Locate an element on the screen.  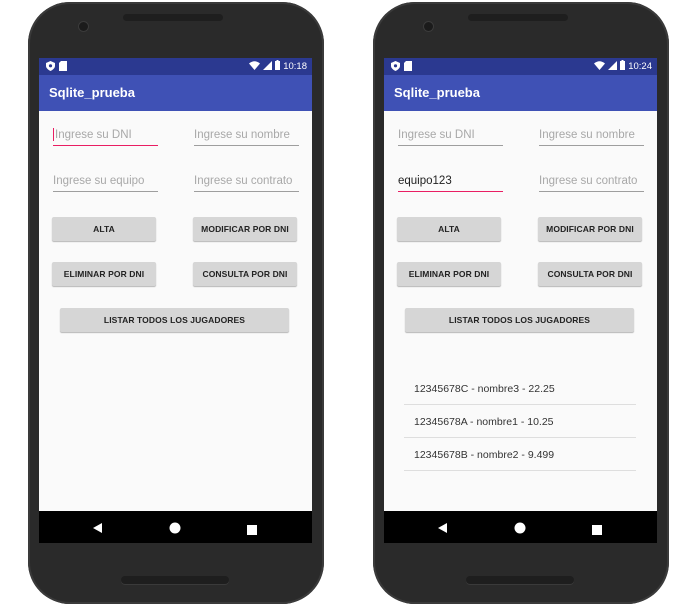
status-bar: 10:24 is located at coordinates (520, 66).